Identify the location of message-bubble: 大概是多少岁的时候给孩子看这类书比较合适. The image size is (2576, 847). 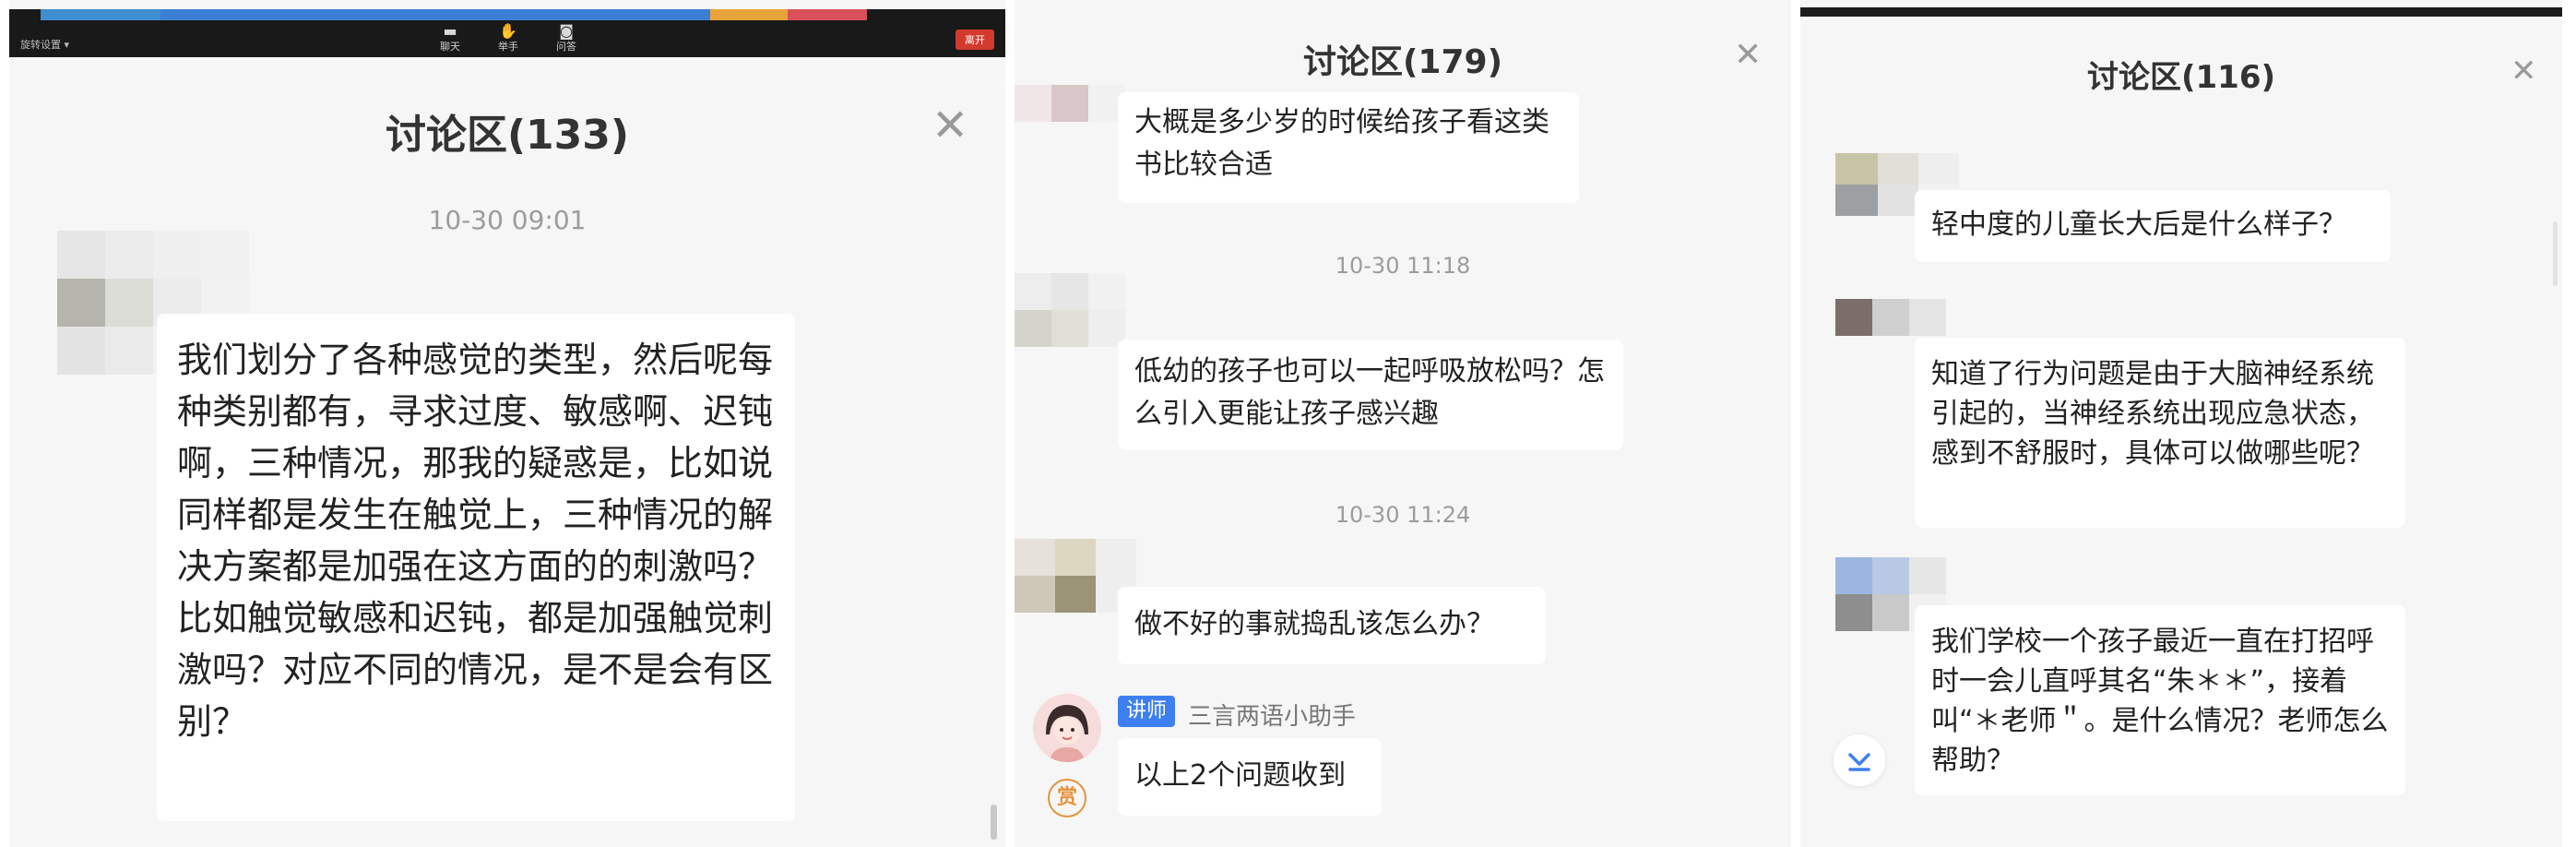
(1348, 148).